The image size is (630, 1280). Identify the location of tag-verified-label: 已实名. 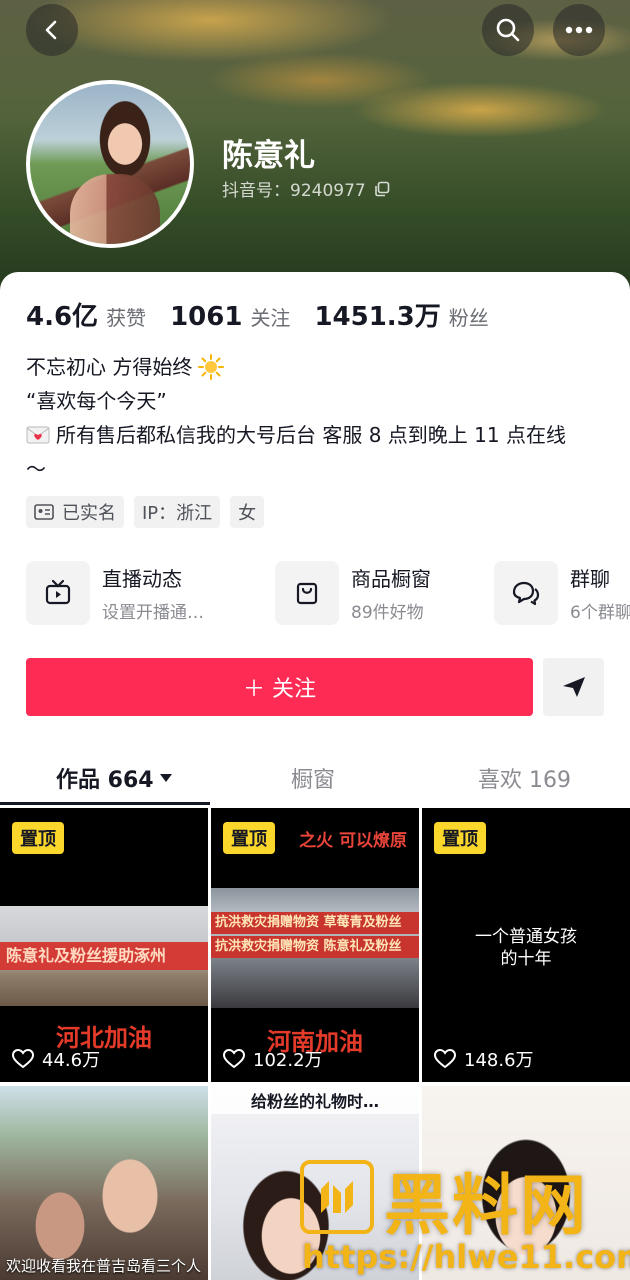
(89, 513).